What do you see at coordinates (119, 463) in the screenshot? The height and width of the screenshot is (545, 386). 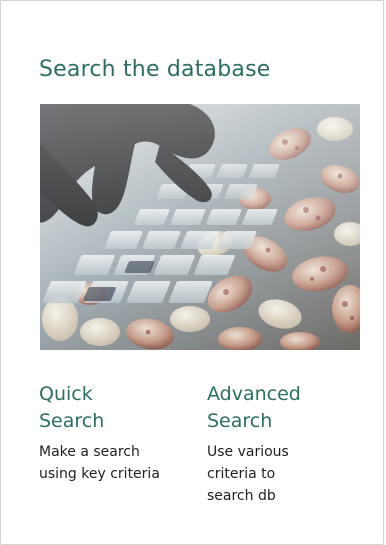 I see `quick-search-description: Make a search using key criteria` at bounding box center [119, 463].